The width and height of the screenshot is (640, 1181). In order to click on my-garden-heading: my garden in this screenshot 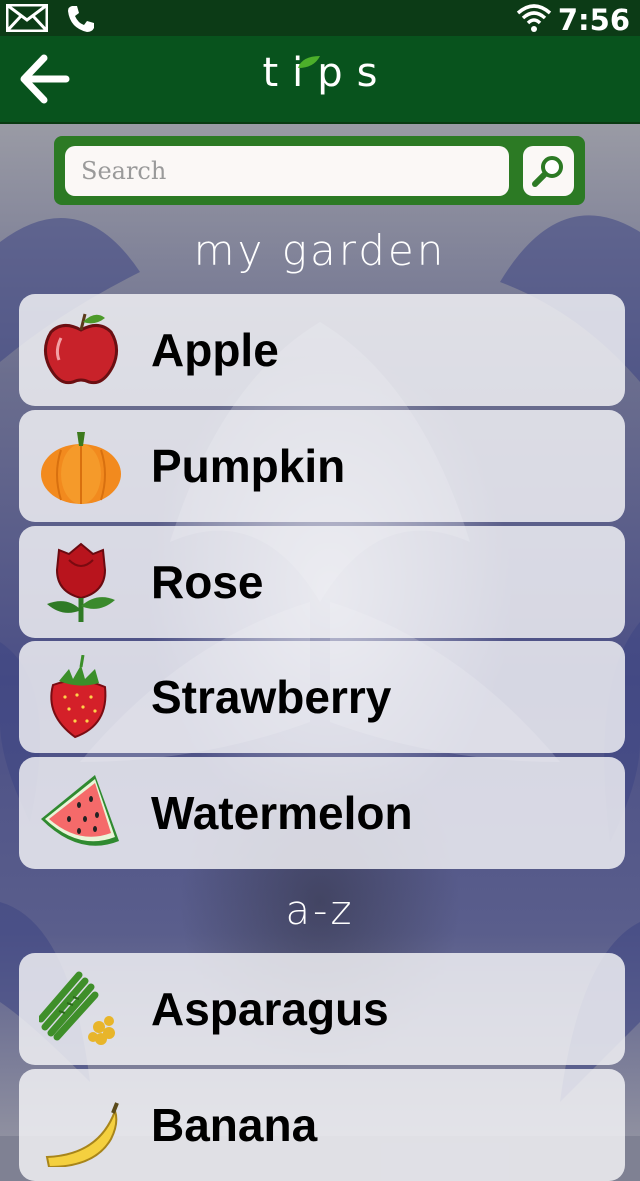, I will do `click(320, 250)`.